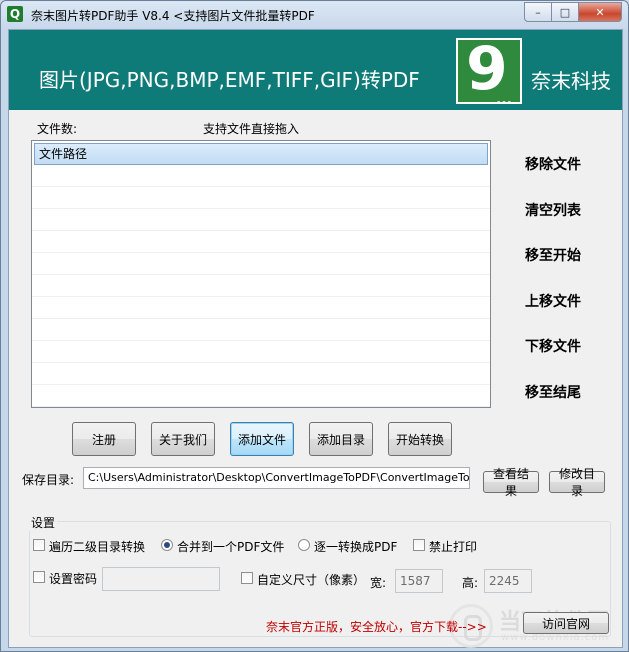  What do you see at coordinates (356, 547) in the screenshot?
I see `convert-each-label: 逐一转换成PDF` at bounding box center [356, 547].